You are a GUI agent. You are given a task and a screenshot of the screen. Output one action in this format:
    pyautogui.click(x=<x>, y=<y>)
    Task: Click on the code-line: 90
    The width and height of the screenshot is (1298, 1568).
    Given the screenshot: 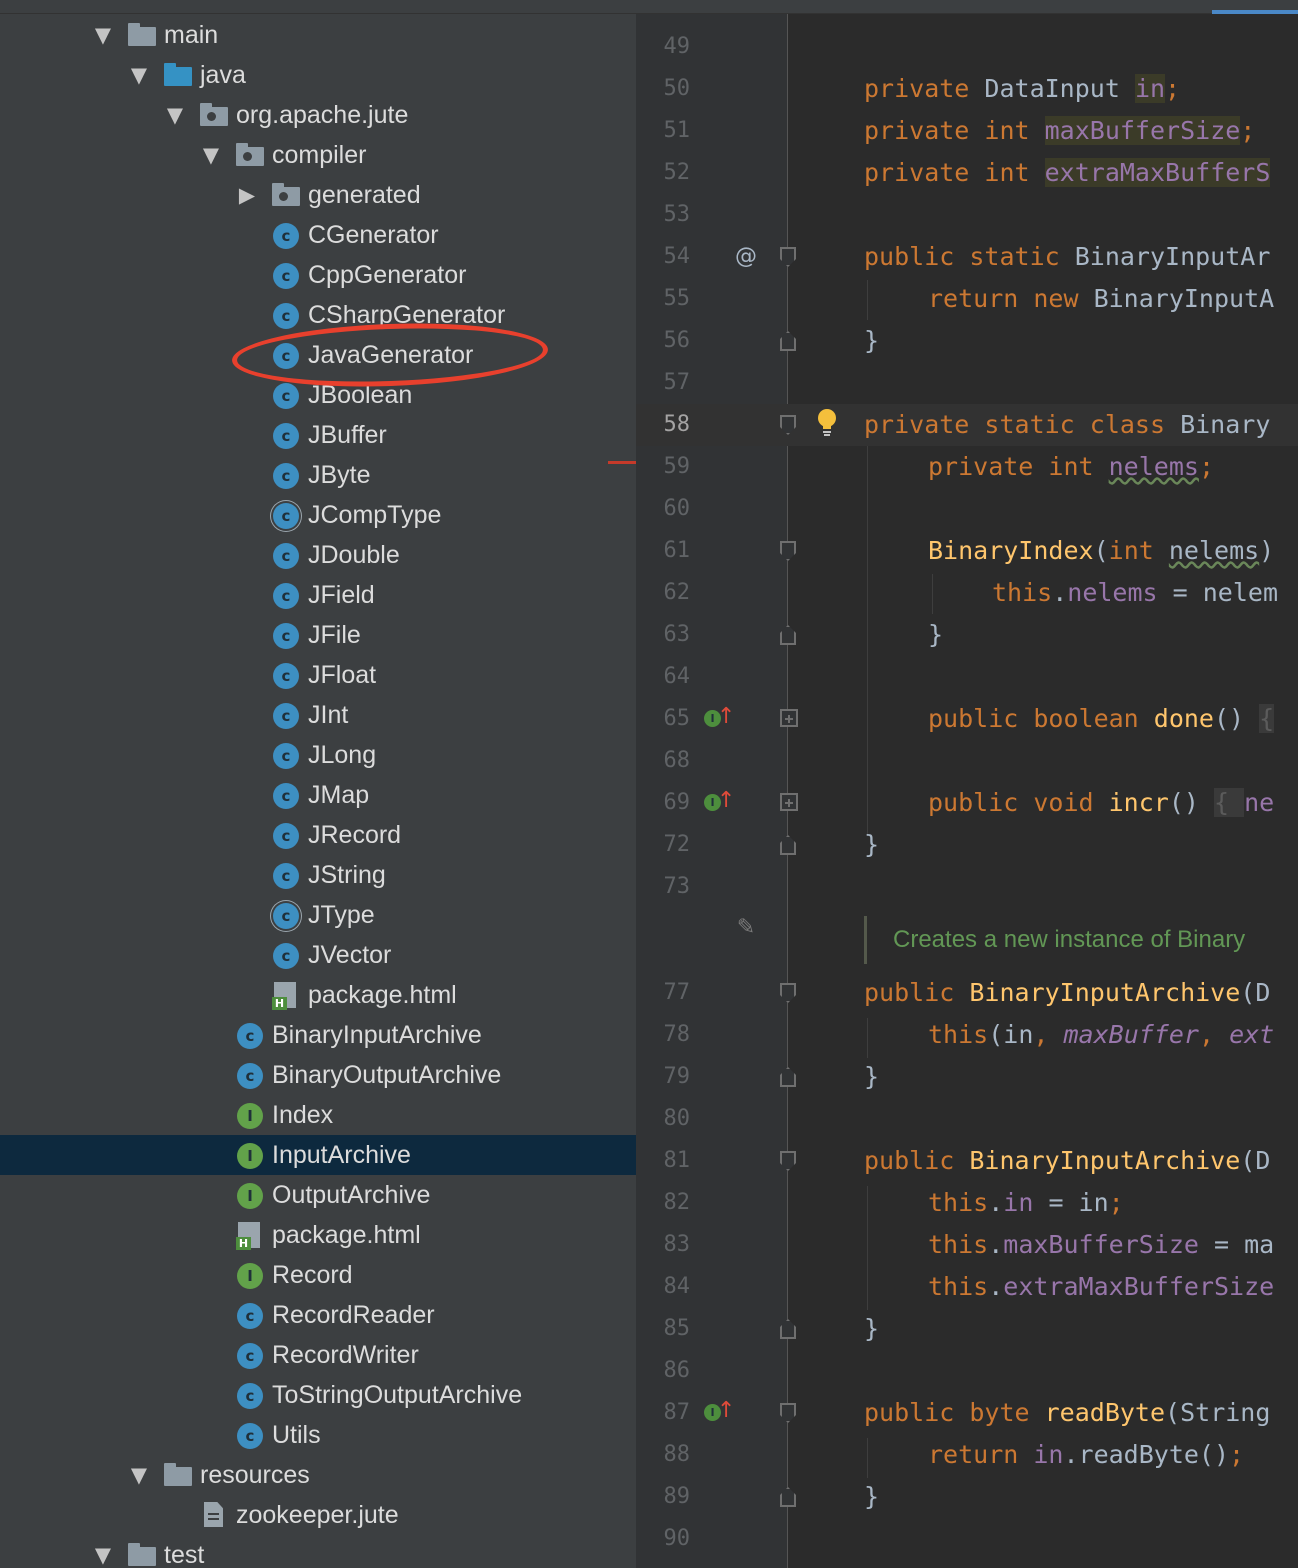 What is the action you would take?
    pyautogui.click(x=967, y=1539)
    